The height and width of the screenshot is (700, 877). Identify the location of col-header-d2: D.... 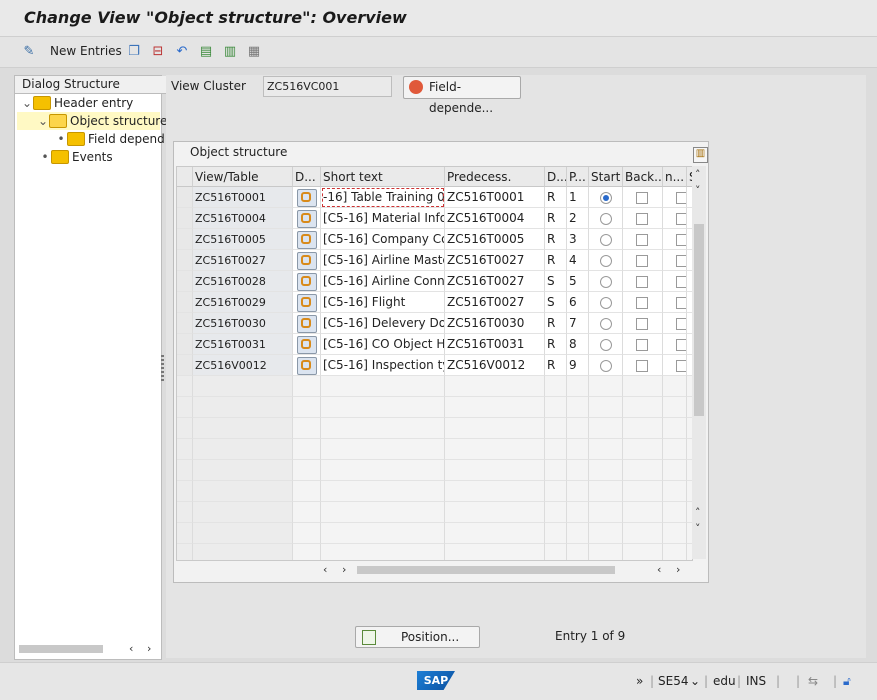
(556, 177).